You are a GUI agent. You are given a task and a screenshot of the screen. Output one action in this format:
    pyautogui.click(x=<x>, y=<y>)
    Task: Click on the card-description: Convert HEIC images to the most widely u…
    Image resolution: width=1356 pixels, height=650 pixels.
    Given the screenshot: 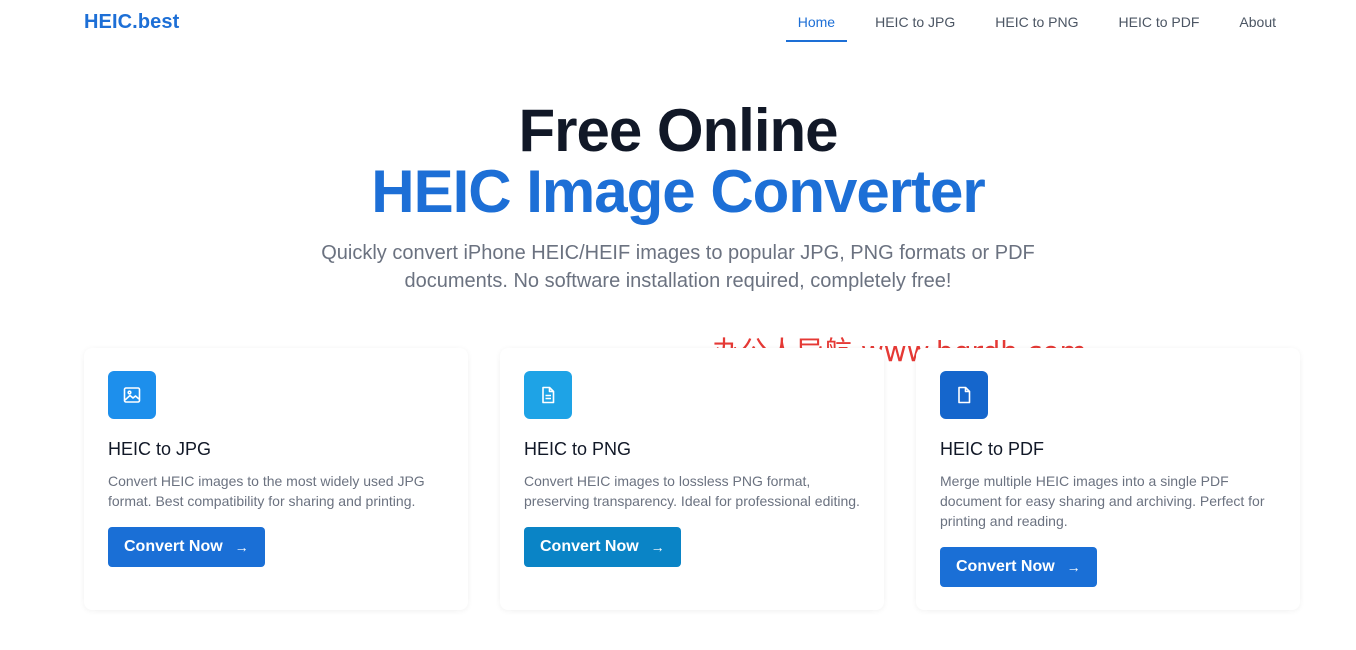 What is the action you would take?
    pyautogui.click(x=266, y=491)
    